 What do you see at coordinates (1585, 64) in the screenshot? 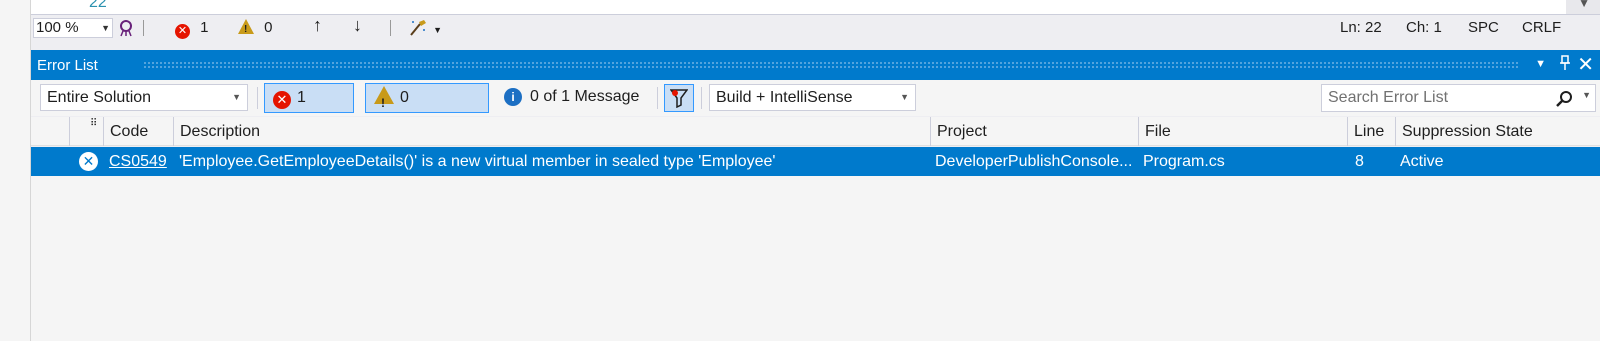
I see `close-icon: ✕` at bounding box center [1585, 64].